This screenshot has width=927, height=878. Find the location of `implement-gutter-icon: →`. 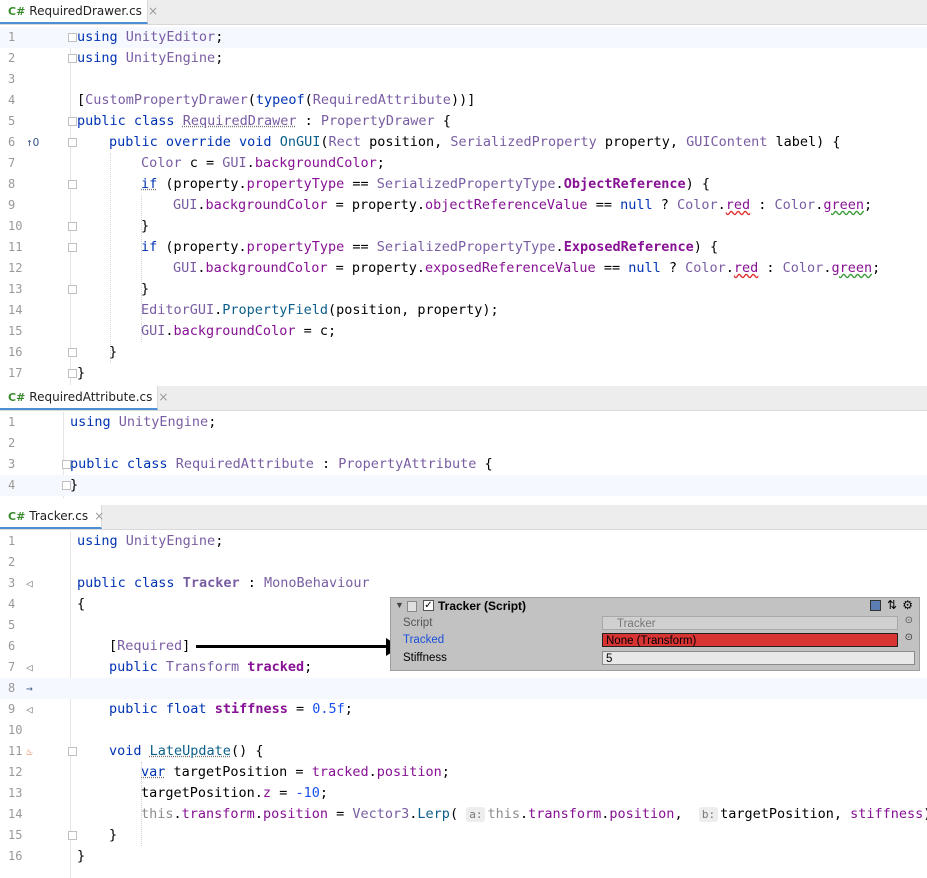

implement-gutter-icon: → is located at coordinates (29, 688).